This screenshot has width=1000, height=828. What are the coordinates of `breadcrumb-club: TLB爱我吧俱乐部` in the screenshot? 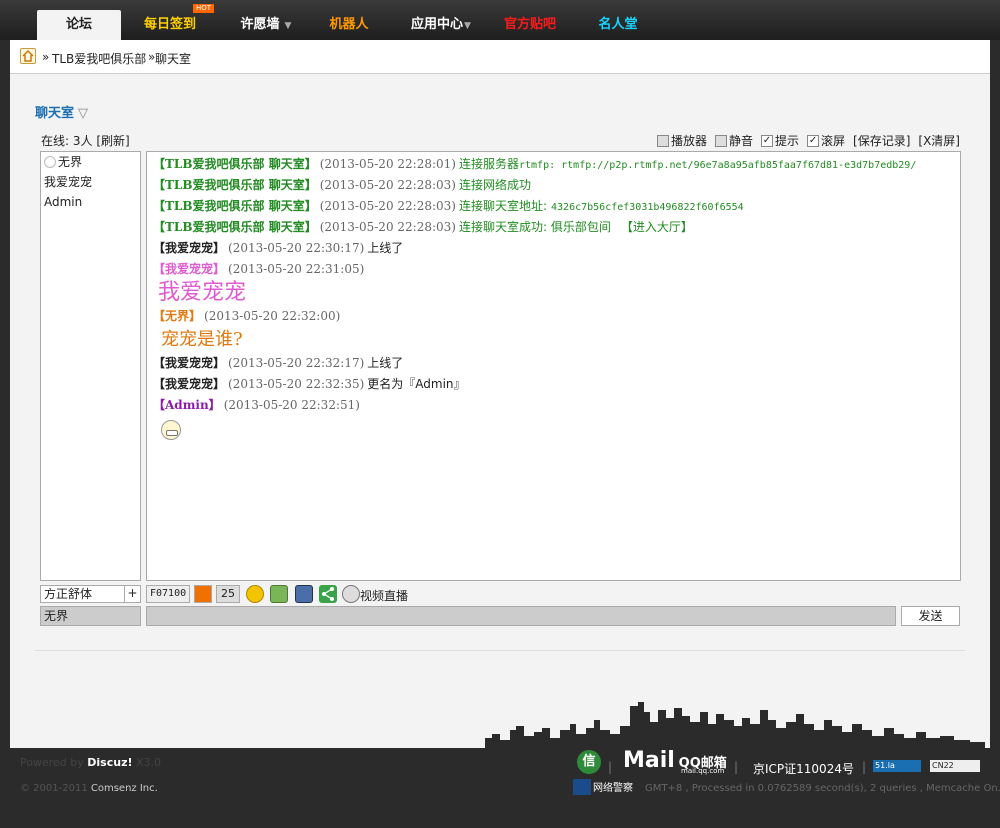 It's located at (99, 58).